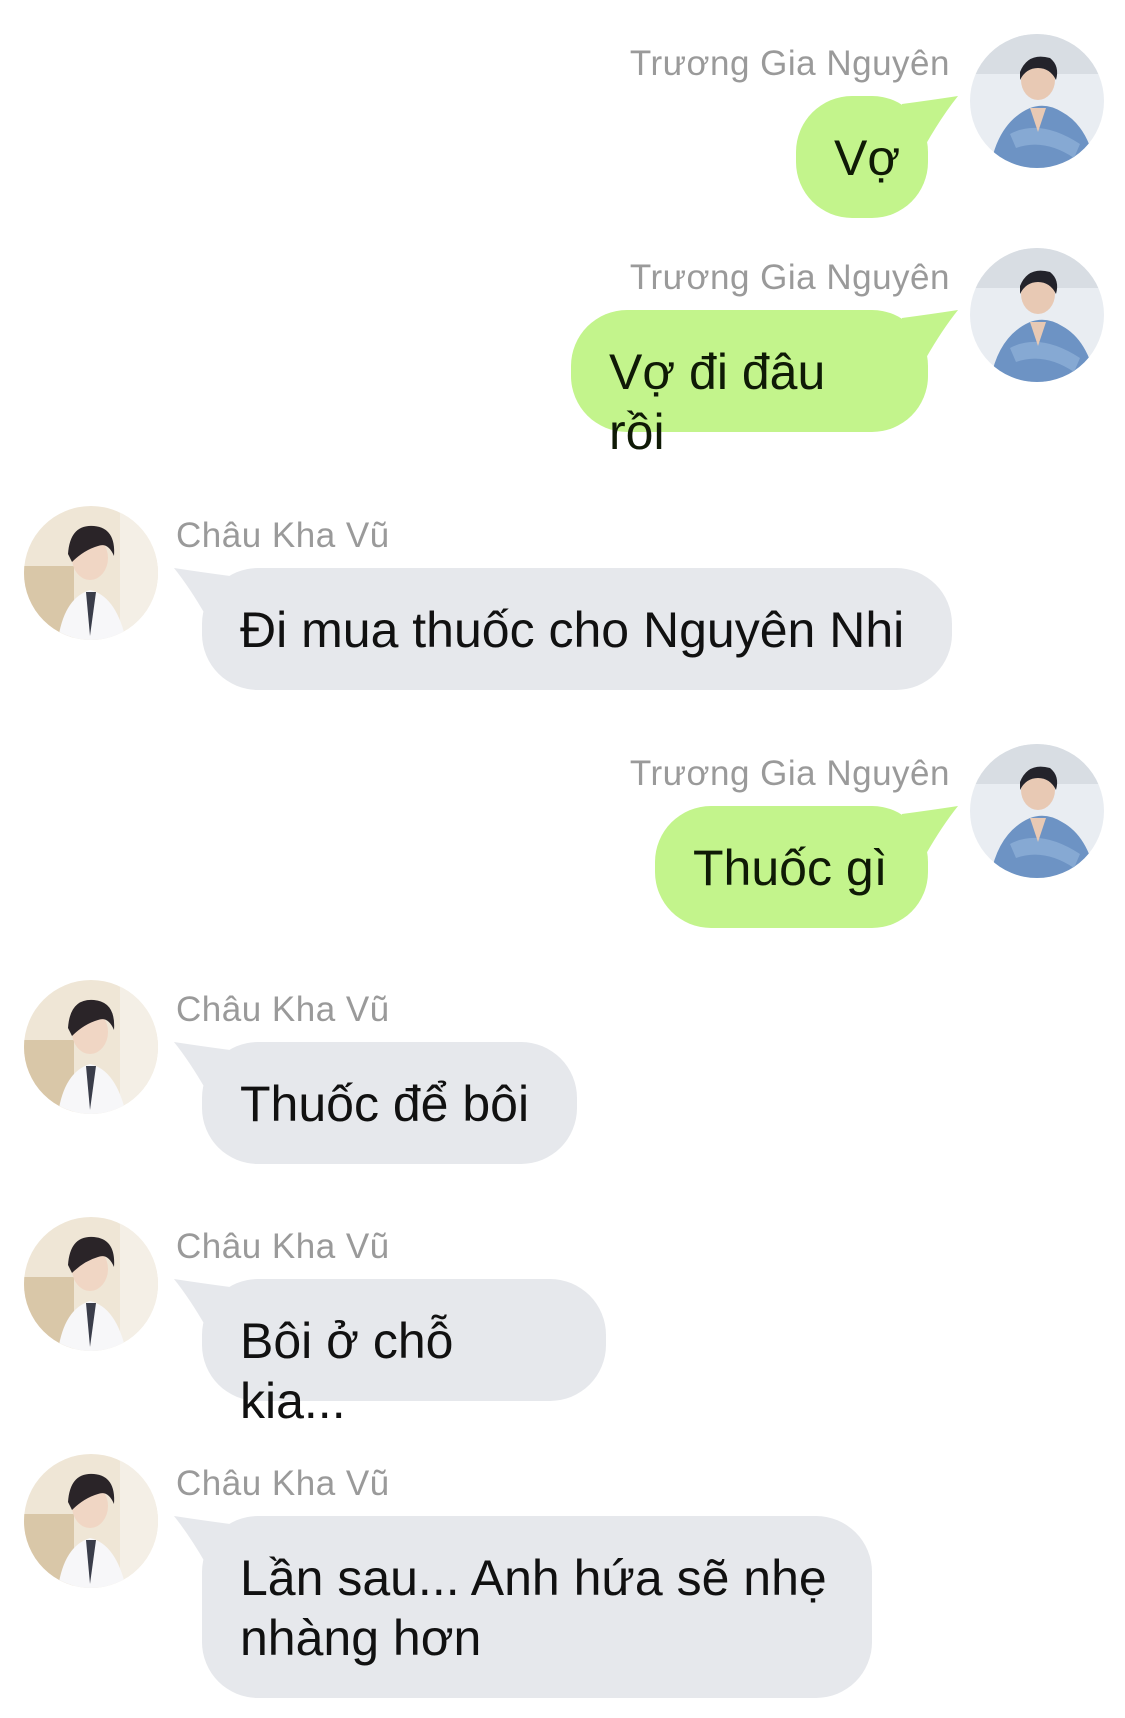  Describe the element at coordinates (867, 158) in the screenshot. I see `message-text: Vợ` at that location.